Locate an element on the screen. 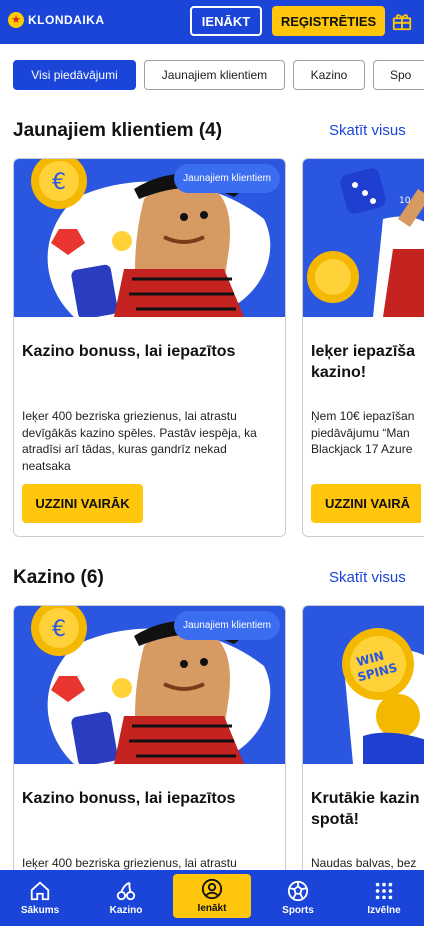  promo-image: 10 is located at coordinates (363, 238).